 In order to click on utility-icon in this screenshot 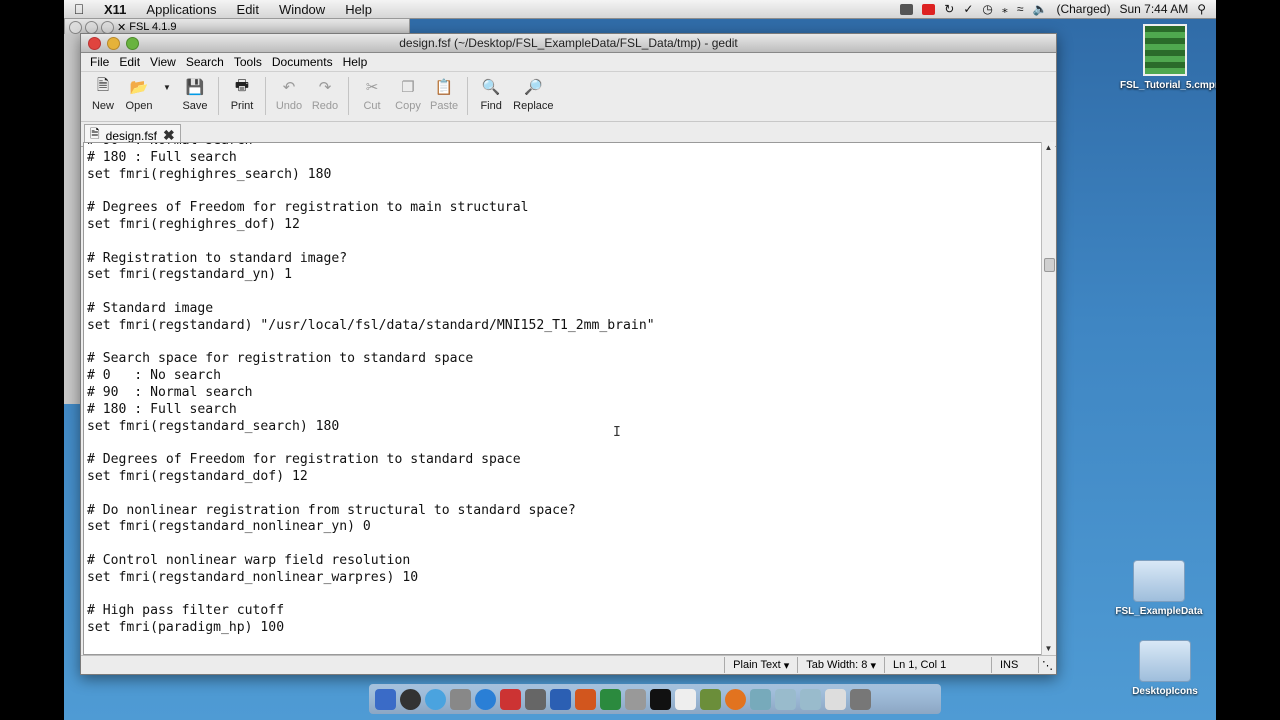, I will do `click(635, 699)`.